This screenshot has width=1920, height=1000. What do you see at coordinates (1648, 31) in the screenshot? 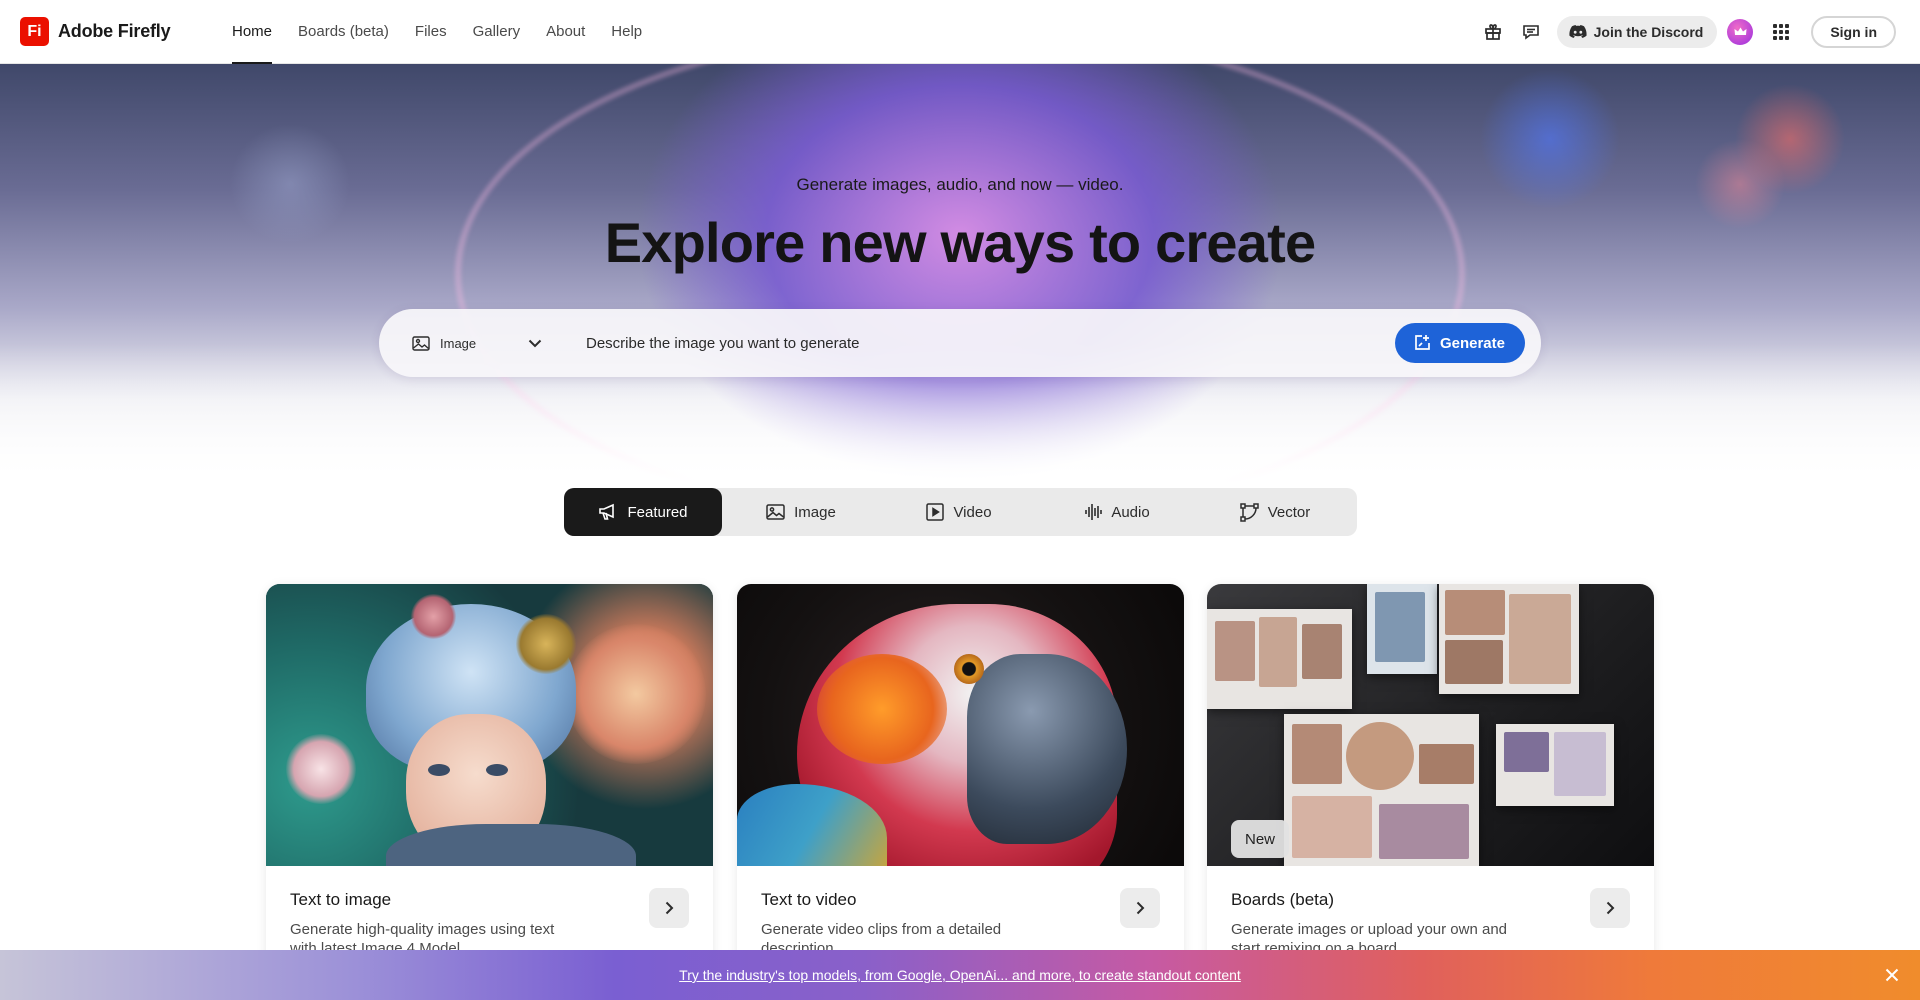
I see `discord-label: Join the Discord` at bounding box center [1648, 31].